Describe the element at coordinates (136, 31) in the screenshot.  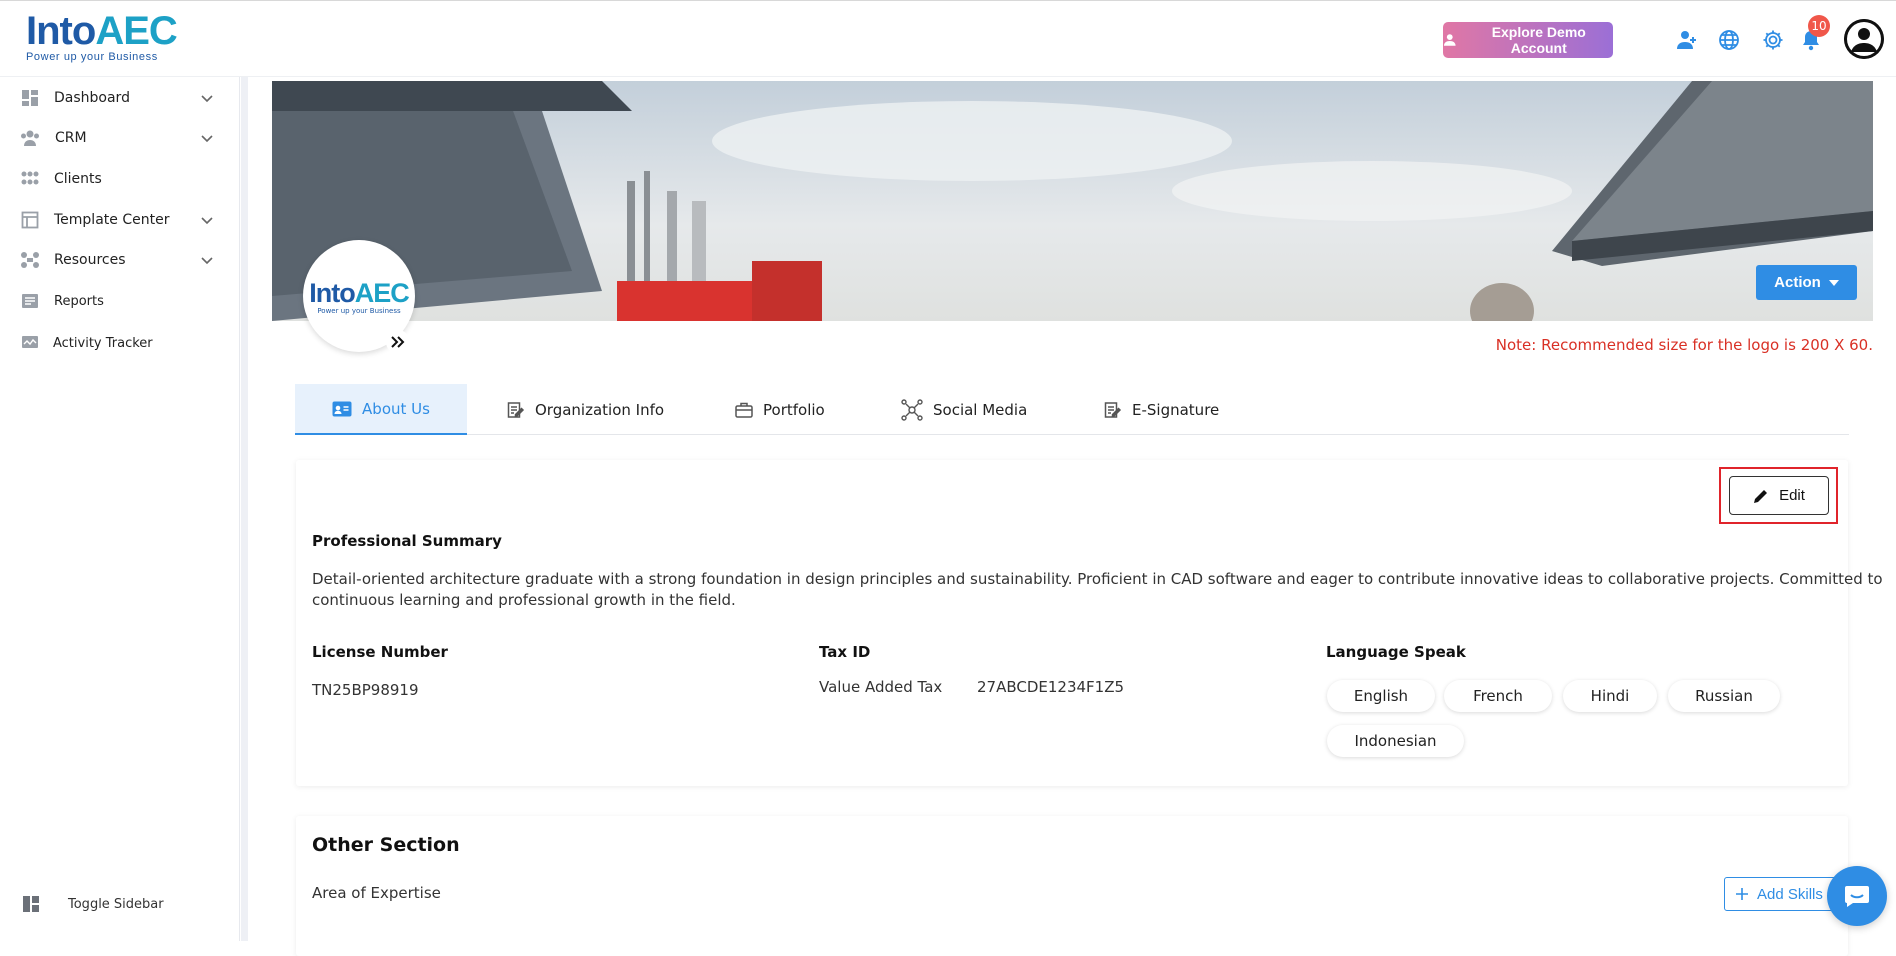
I see `brand-name-part2: AEC` at that location.